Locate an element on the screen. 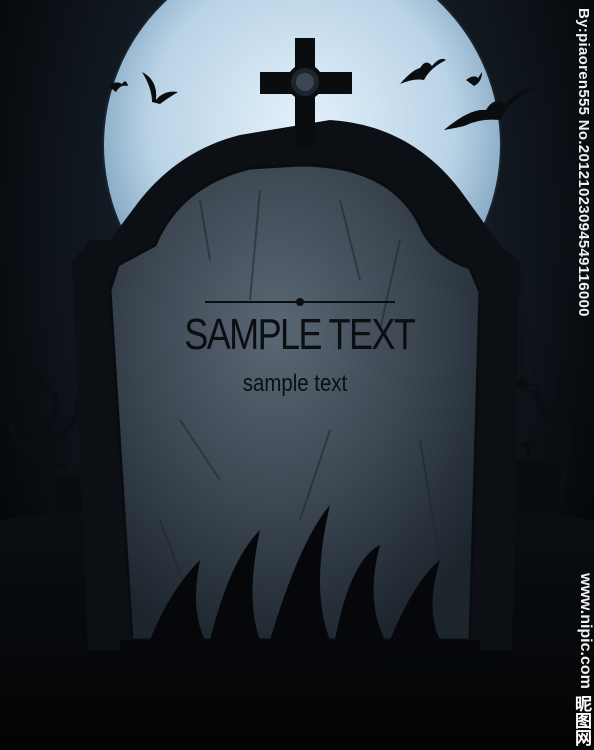  watermark-stack: www.nipic.com 昵图网 is located at coordinates (581, 659).